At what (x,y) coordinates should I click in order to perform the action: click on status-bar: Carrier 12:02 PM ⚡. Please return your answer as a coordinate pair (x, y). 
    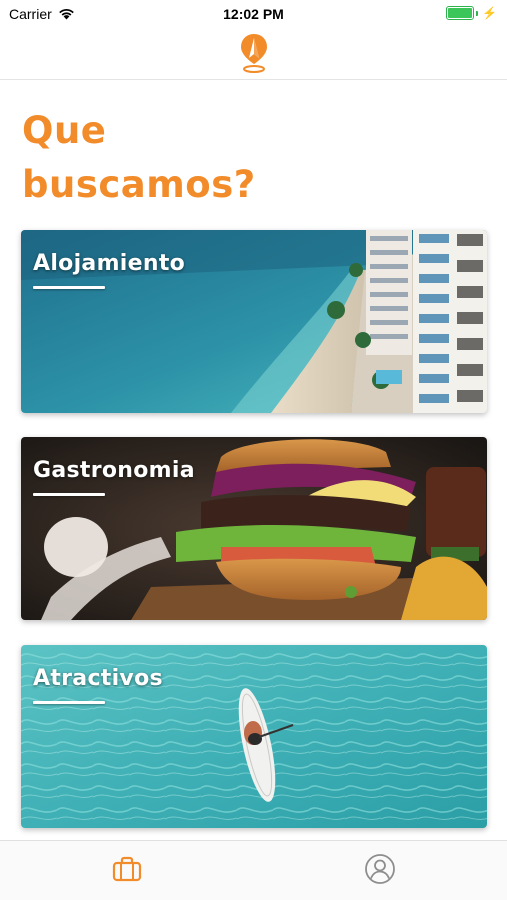
    Looking at the image, I should click on (253, 14).